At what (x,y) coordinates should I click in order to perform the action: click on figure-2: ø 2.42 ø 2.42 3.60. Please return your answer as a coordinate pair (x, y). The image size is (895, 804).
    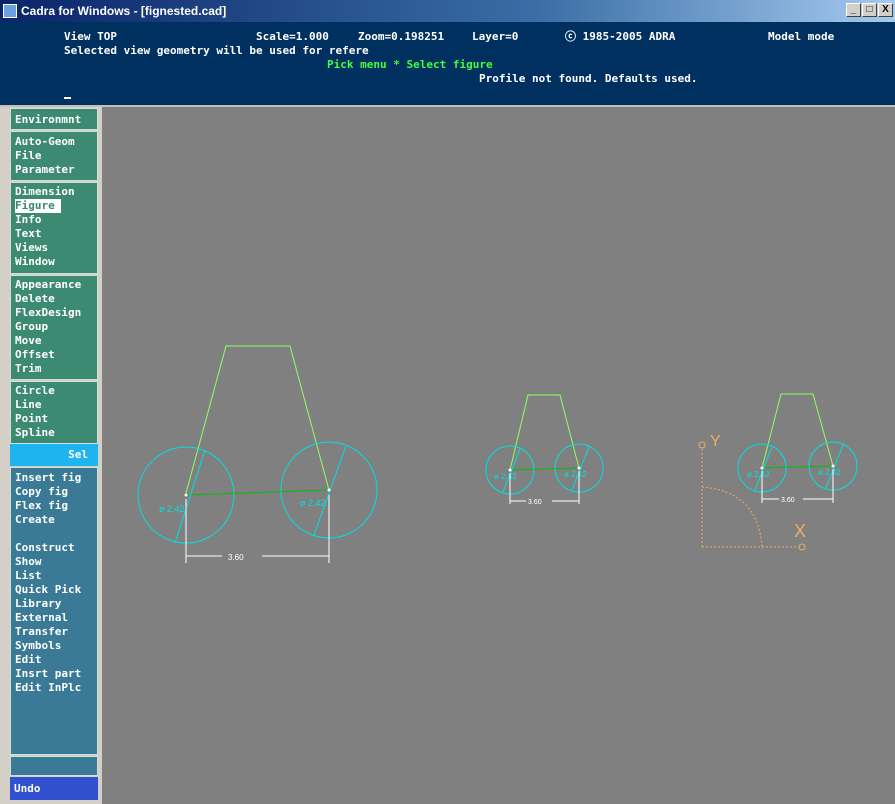
    Looking at the image, I should click on (544, 450).